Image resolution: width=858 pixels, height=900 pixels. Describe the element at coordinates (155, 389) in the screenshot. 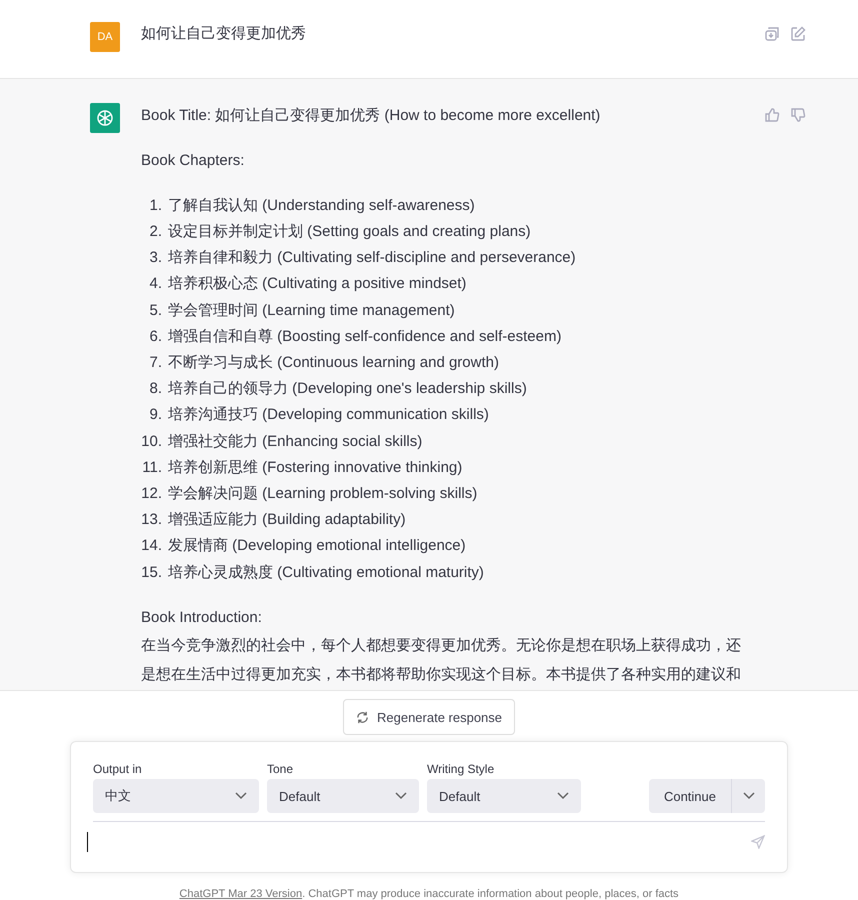

I see `list-number: 8.` at that location.